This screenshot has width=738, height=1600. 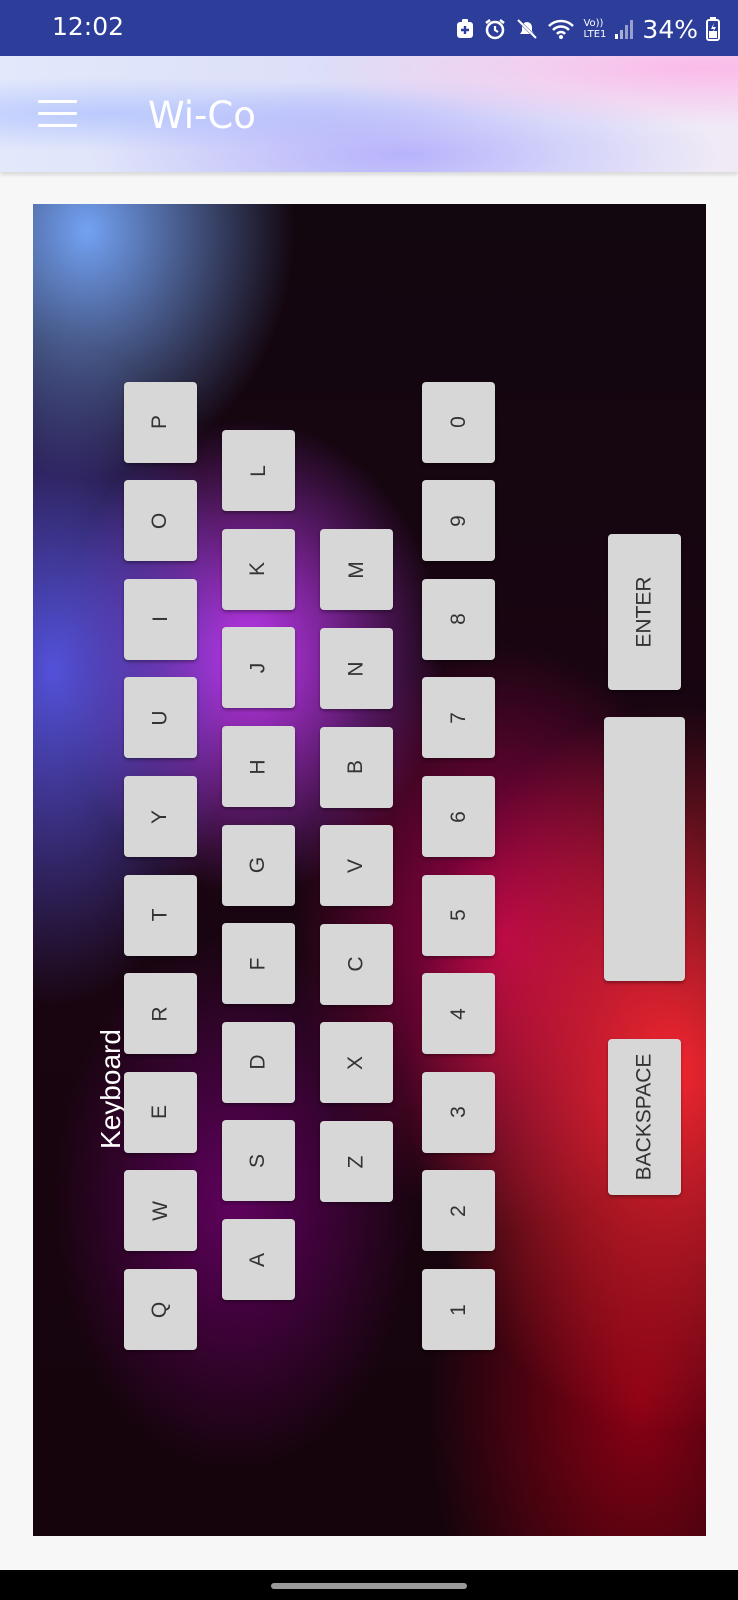 I want to click on app-title: Wi-Co, so click(x=202, y=115).